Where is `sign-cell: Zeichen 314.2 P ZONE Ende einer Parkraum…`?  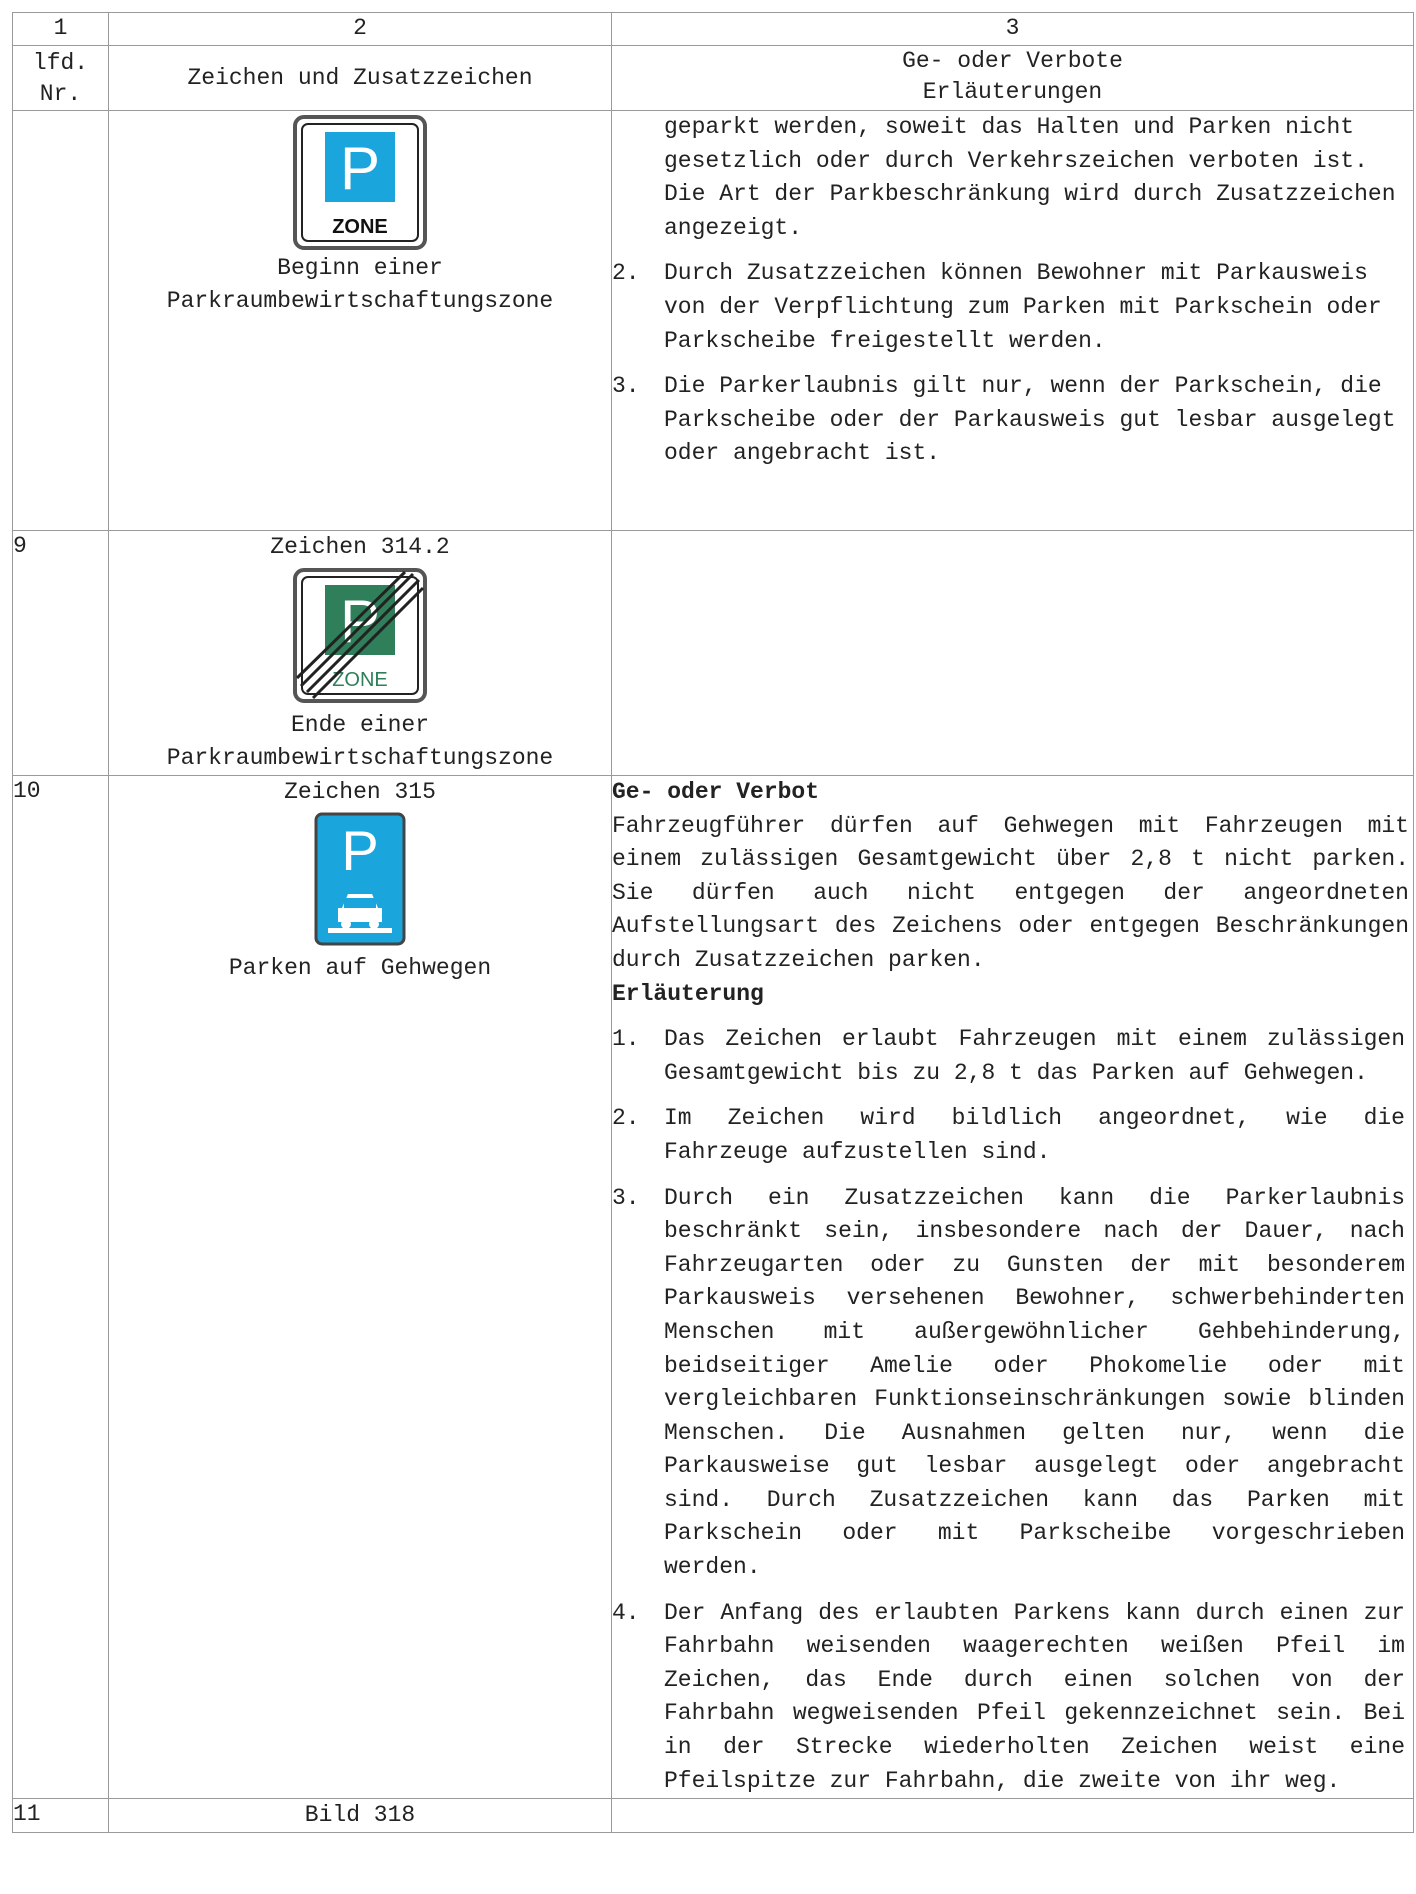
sign-cell: Zeichen 314.2 P ZONE Ende einer Parkraum… is located at coordinates (360, 653).